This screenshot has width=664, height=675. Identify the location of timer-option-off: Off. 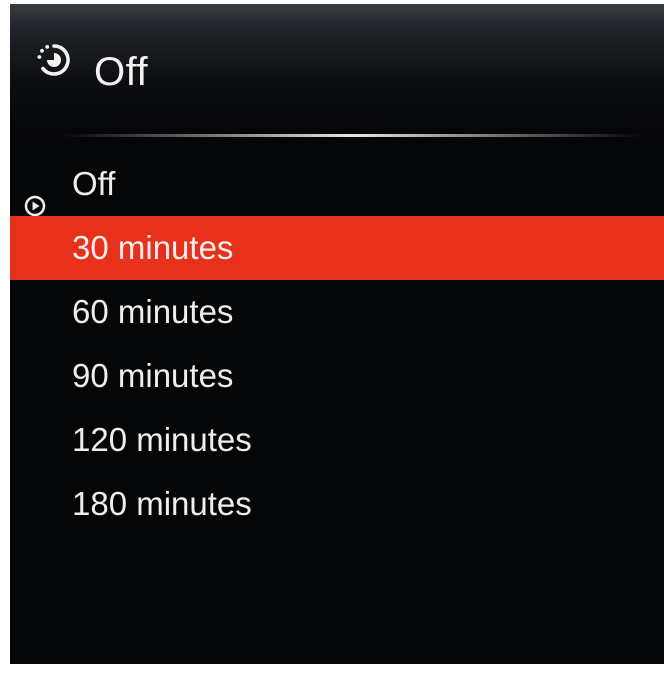
(337, 184).